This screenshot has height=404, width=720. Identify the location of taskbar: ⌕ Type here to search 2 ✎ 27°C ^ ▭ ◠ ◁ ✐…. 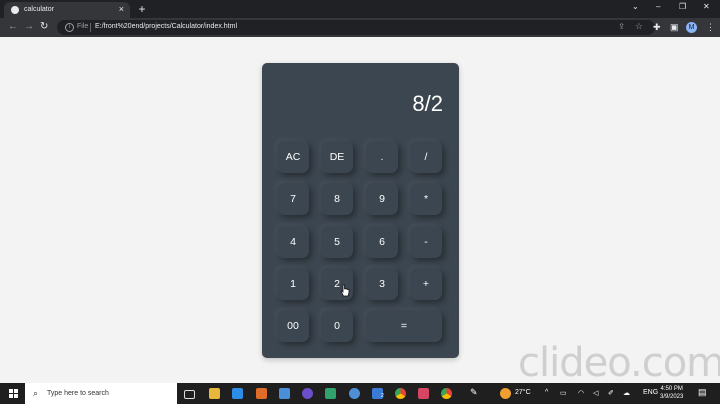
(360, 393).